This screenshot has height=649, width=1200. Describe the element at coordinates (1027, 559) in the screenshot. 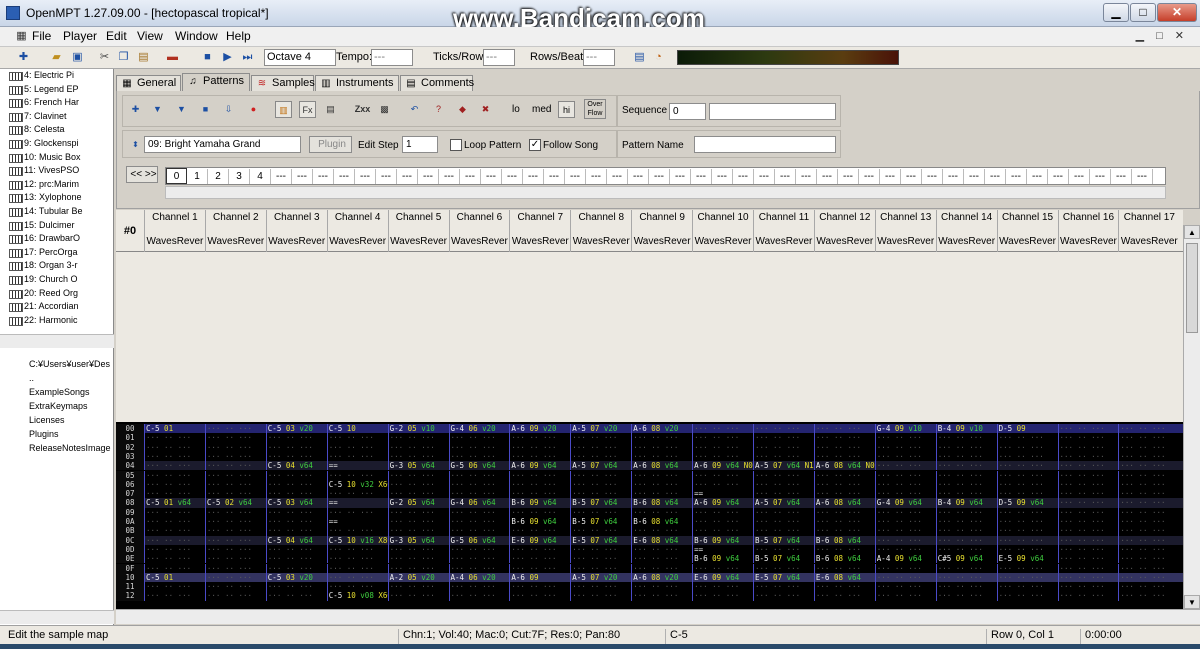

I see `pattern-cell: E-5 09 v64` at that location.